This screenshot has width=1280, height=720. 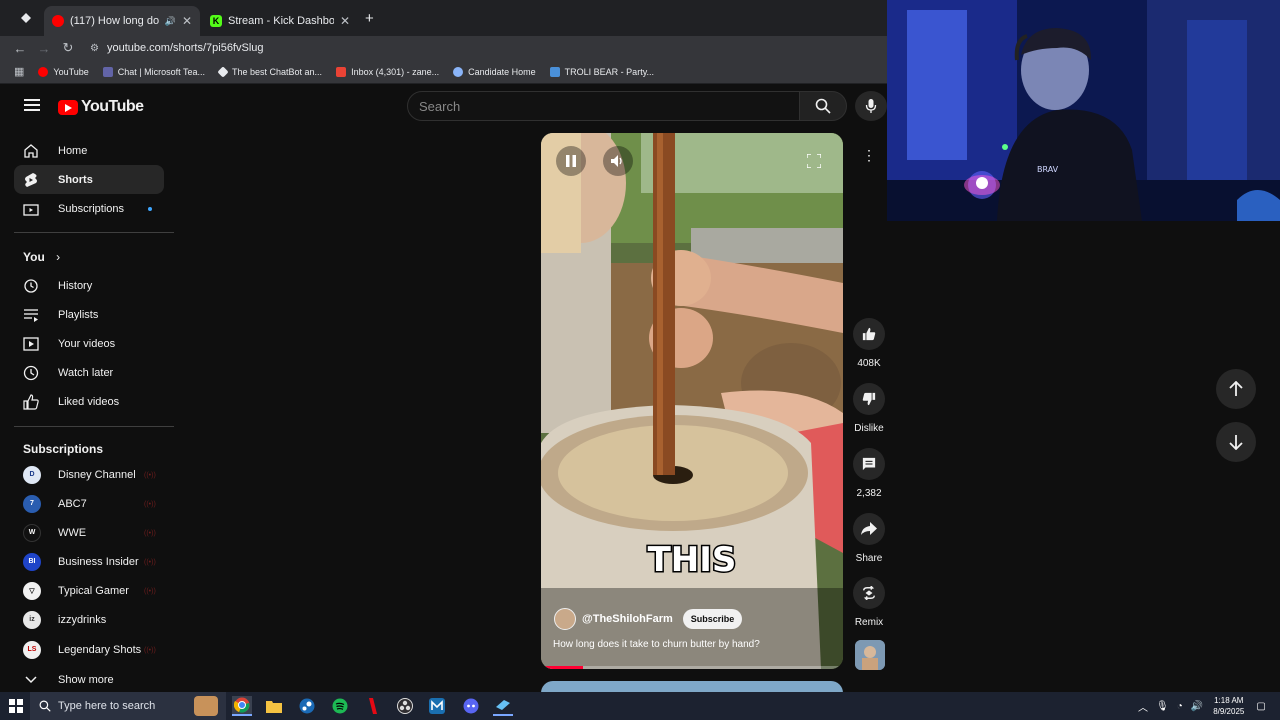 I want to click on notifications-icon: ▢, so click(x=1260, y=706).